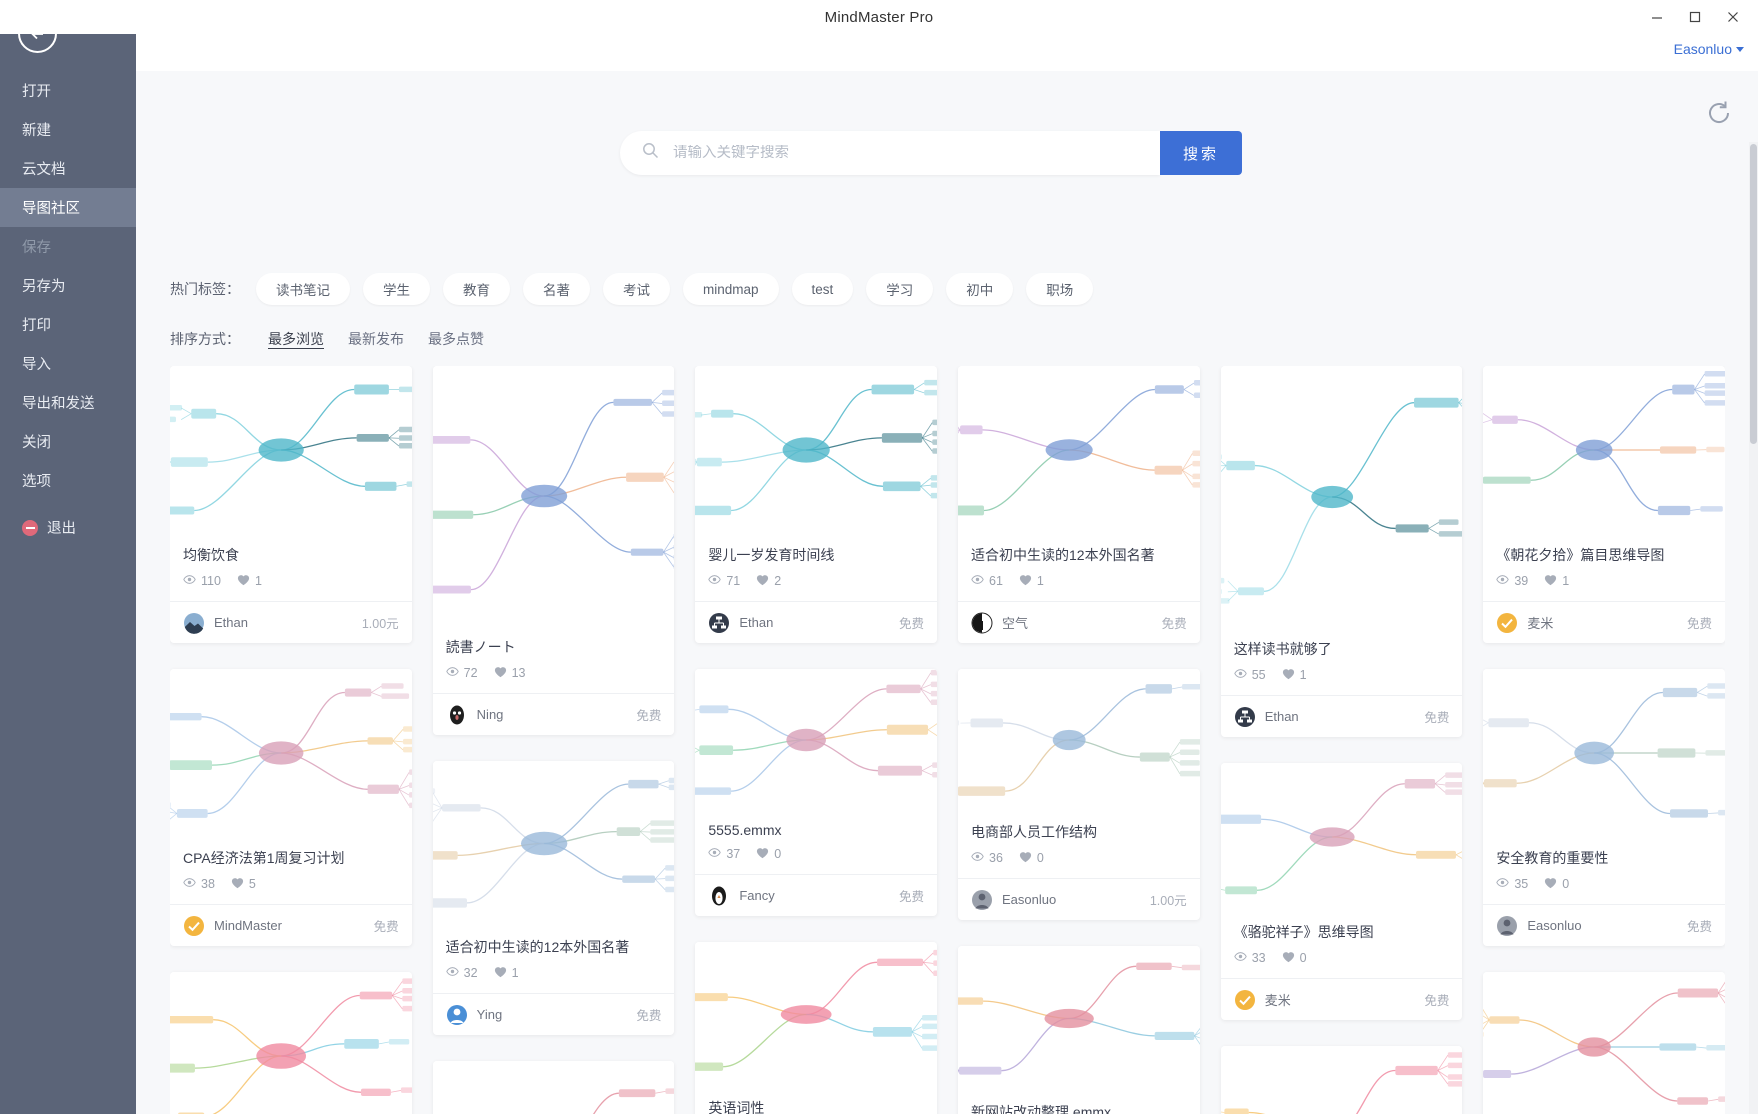  Describe the element at coordinates (291, 1043) in the screenshot. I see `map-card: 《鲁滨逊漂流记》思维导图293麦米免费` at that location.